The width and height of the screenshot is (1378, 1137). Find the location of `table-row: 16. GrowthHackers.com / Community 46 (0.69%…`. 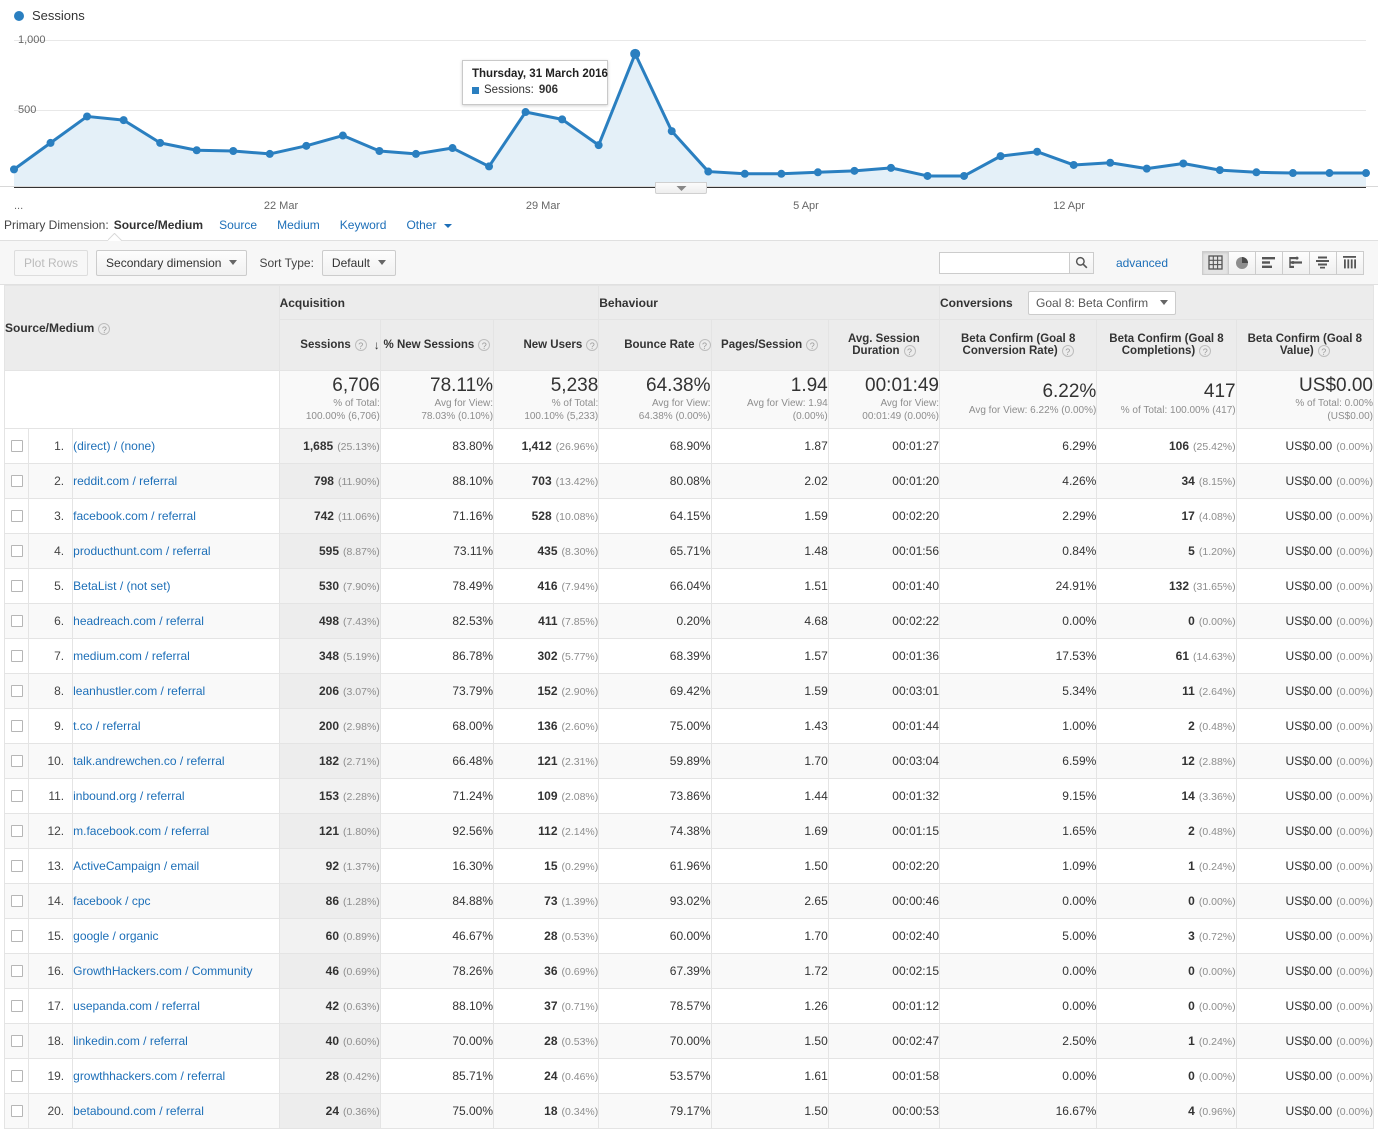

table-row: 16. GrowthHackers.com / Community 46 (0.69%… is located at coordinates (689, 971).